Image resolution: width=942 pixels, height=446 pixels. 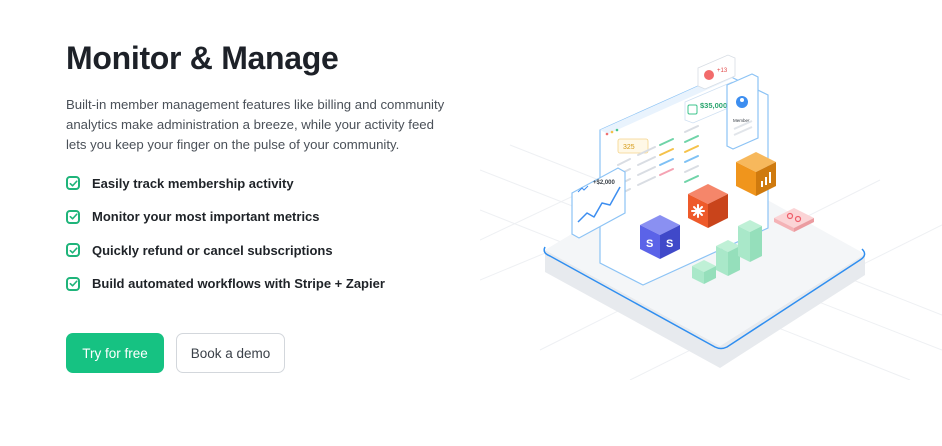 What do you see at coordinates (709, 75) in the screenshot?
I see `bell-icon` at bounding box center [709, 75].